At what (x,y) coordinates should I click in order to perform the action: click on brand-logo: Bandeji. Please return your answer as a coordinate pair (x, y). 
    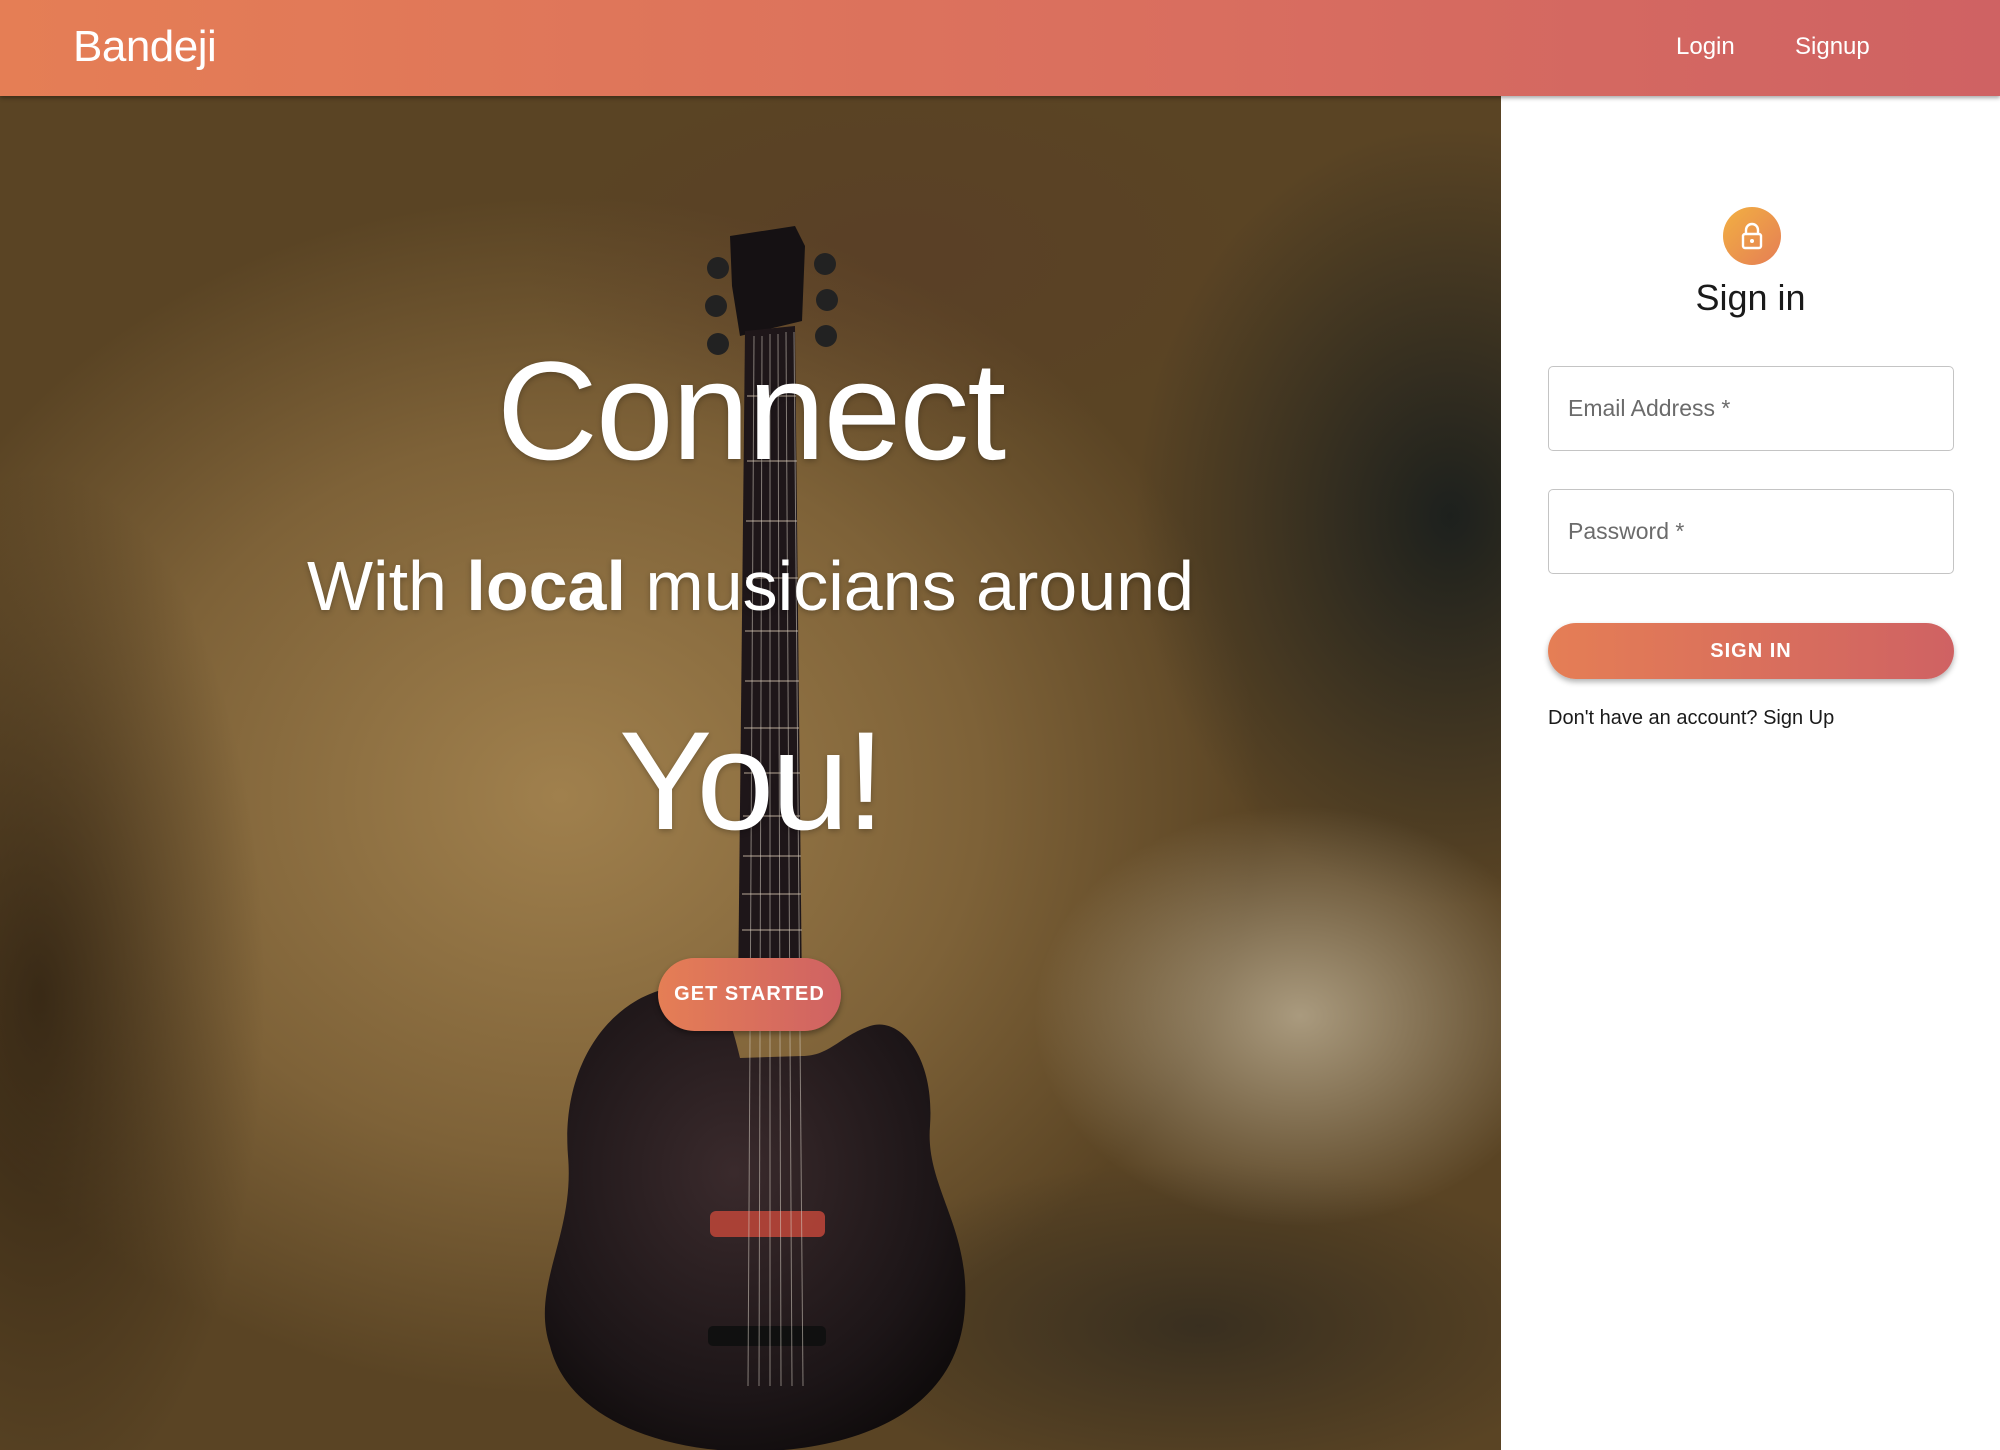
    Looking at the image, I should click on (145, 47).